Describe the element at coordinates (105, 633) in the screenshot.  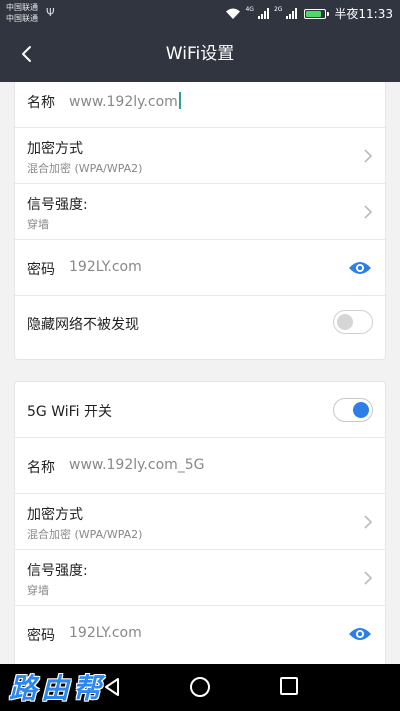
I see `5g-password-input: 192LY.com` at that location.